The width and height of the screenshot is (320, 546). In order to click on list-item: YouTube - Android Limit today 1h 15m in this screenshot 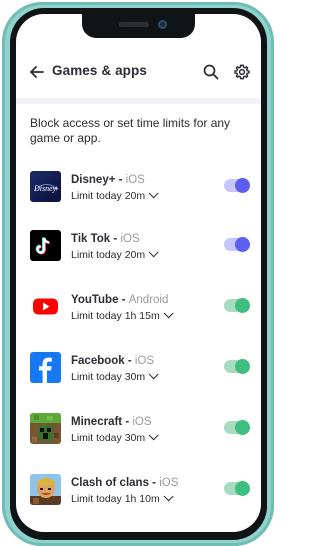, I will do `click(138, 315)`.